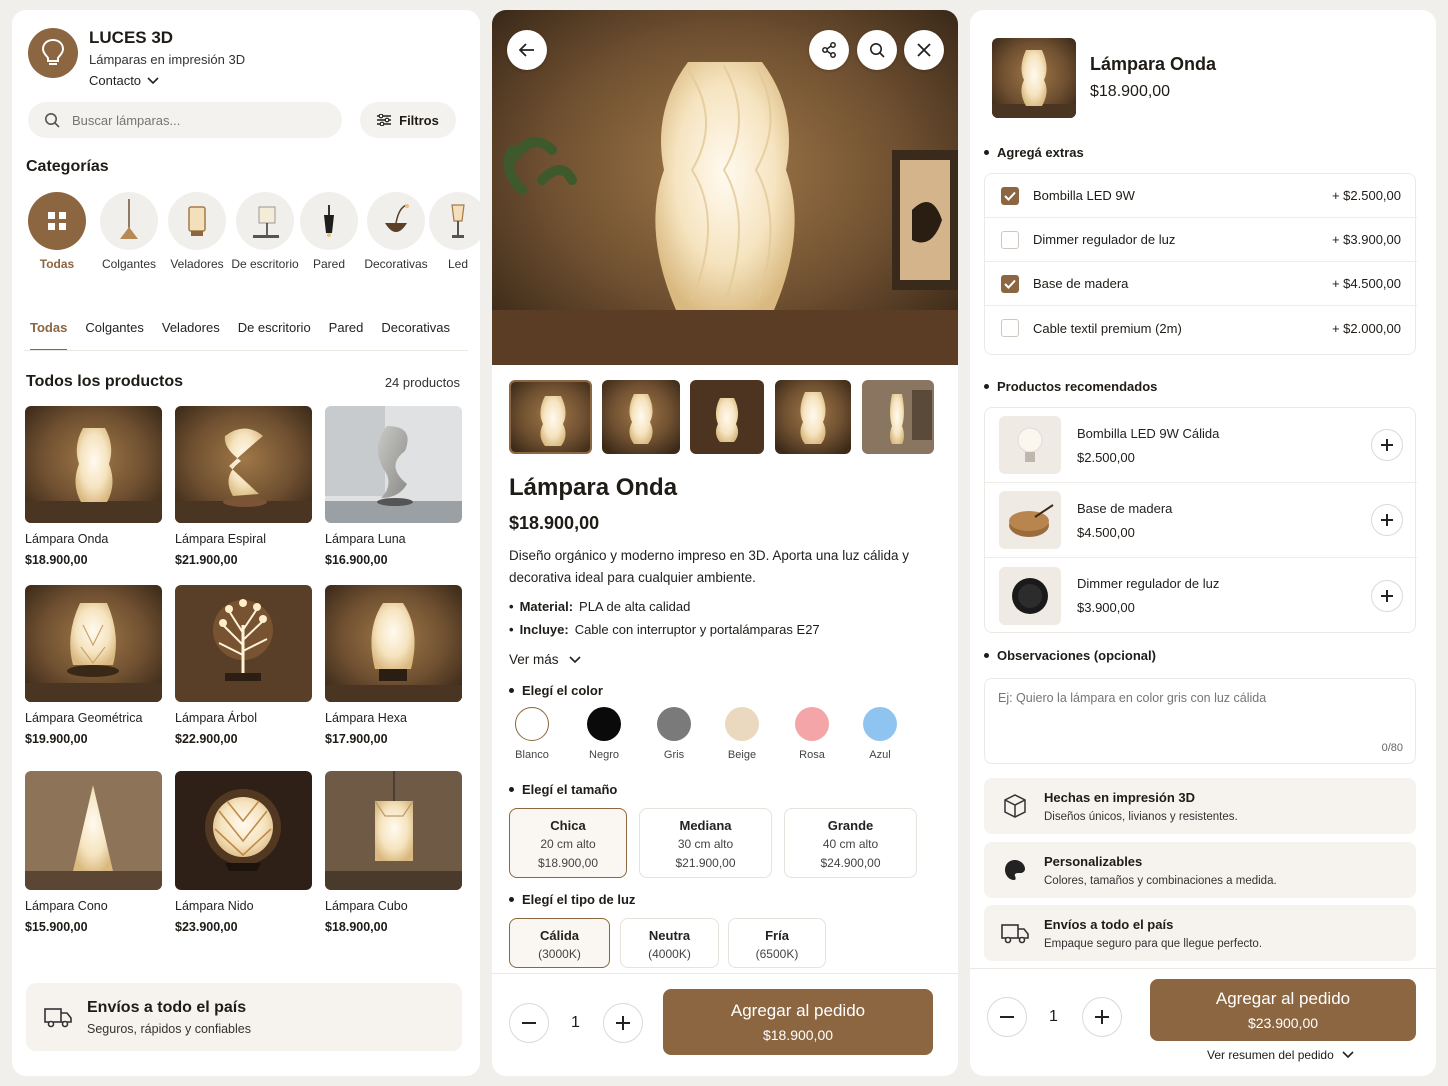  What do you see at coordinates (329, 231) in the screenshot?
I see `category-pared: Pared` at bounding box center [329, 231].